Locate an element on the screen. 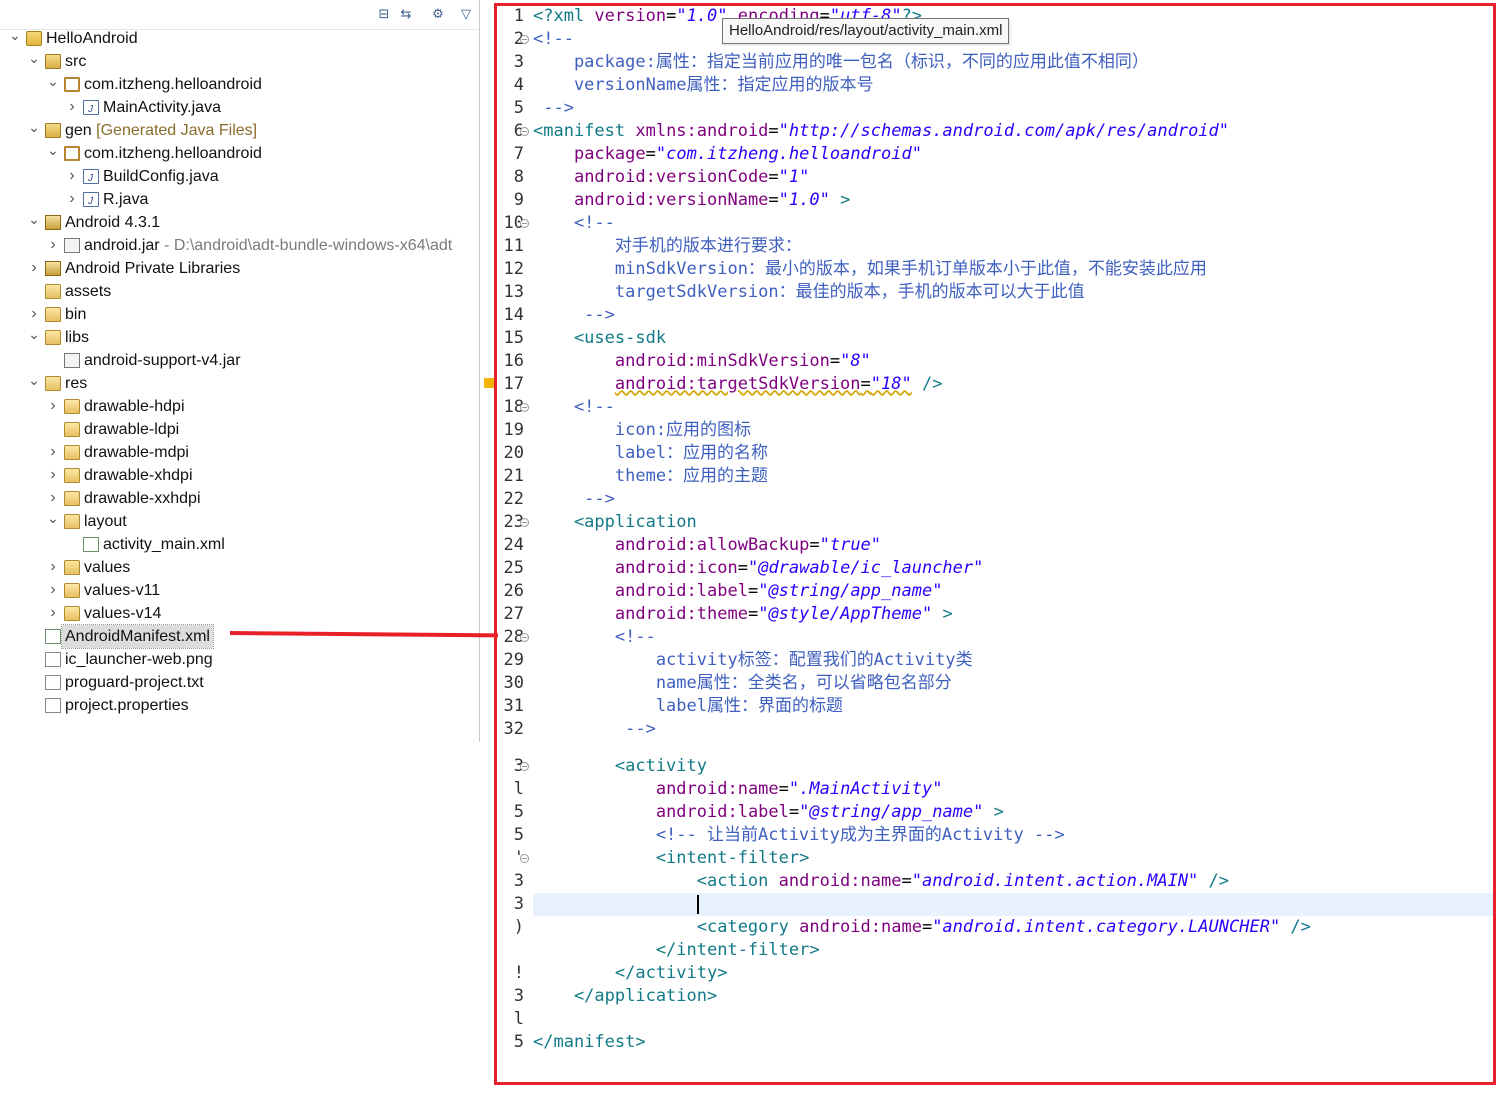 The height and width of the screenshot is (1102, 1496). code-line: <application is located at coordinates (615, 522).